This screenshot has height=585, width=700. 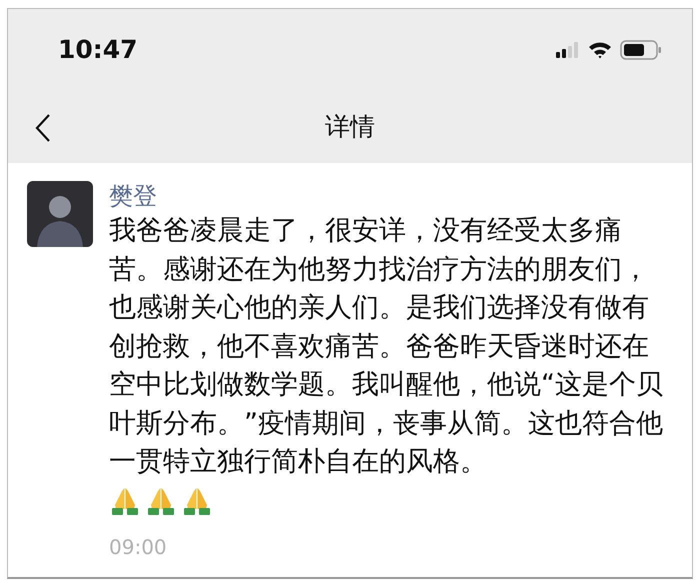 What do you see at coordinates (641, 50) in the screenshot?
I see `battery-icon` at bounding box center [641, 50].